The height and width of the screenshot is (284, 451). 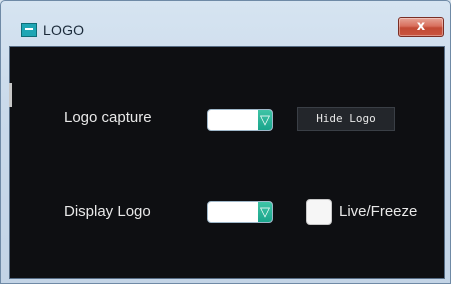 What do you see at coordinates (64, 30) in the screenshot?
I see `window-title: LOGO` at bounding box center [64, 30].